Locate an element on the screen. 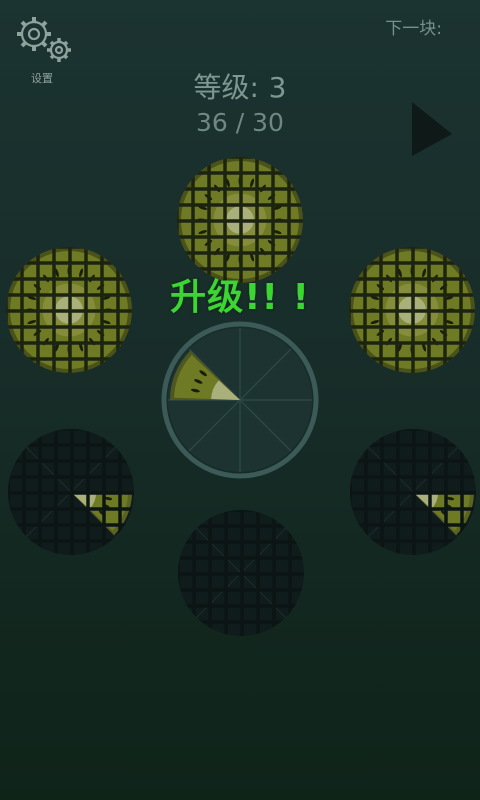 The width and height of the screenshot is (480, 800). plate-bottom is located at coordinates (241, 573).